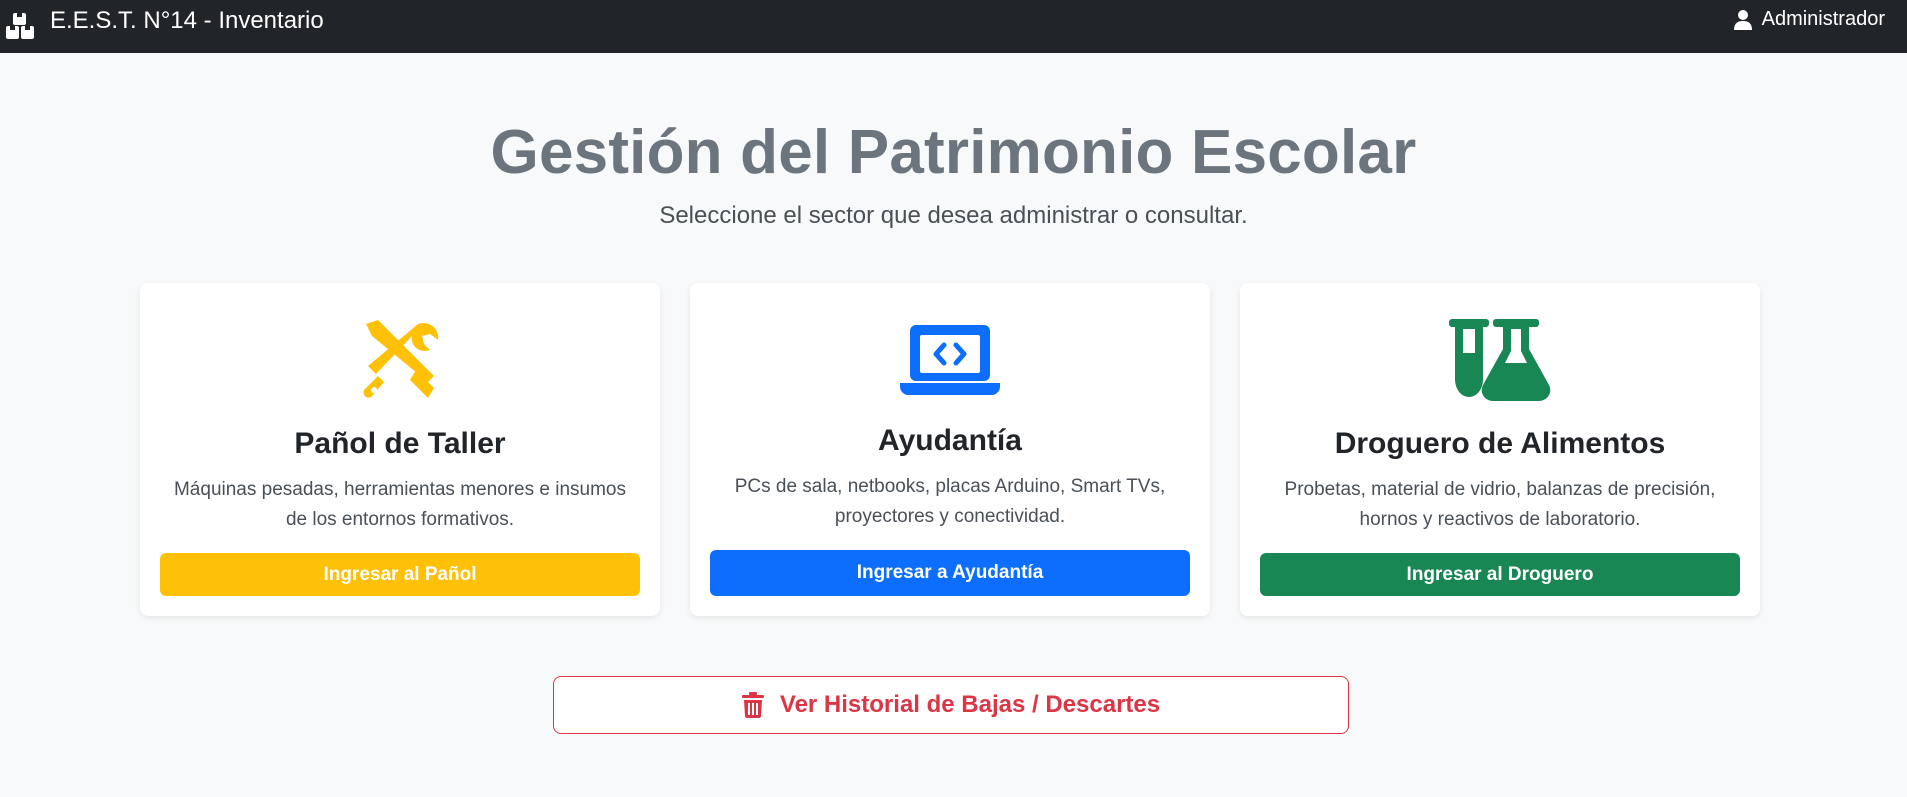 The height and width of the screenshot is (797, 1907). I want to click on disposal-history-label: Ver Historial de Bajas / Descartes, so click(970, 704).